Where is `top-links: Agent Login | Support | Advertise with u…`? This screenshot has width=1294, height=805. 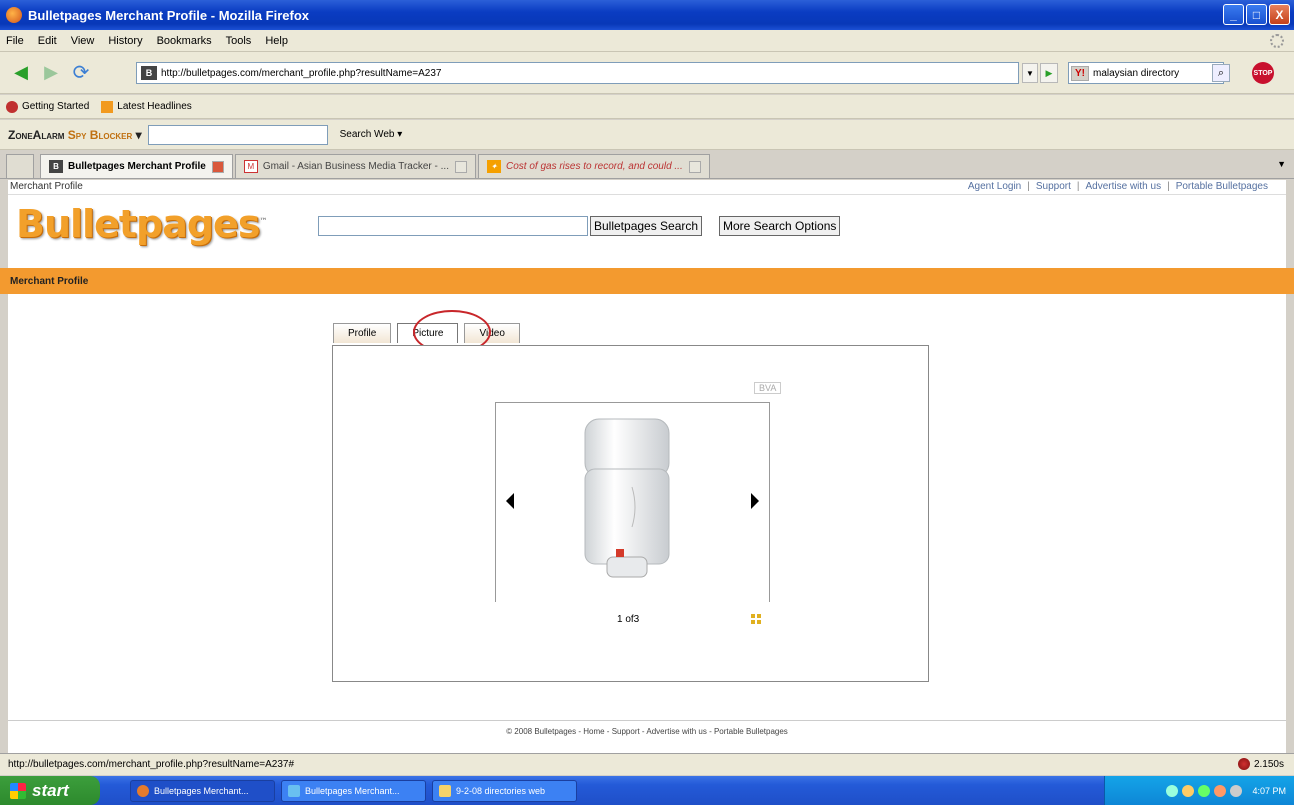
top-links: Agent Login | Support | Advertise with u… is located at coordinates (1118, 186).